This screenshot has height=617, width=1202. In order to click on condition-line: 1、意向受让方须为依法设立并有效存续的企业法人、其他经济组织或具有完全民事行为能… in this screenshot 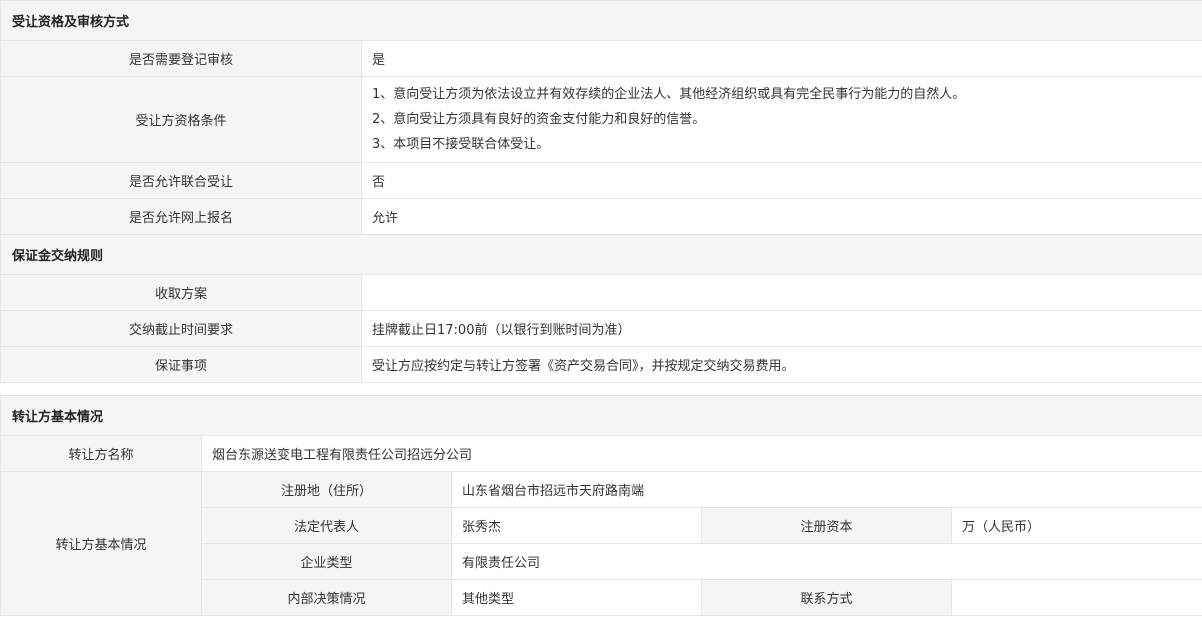, I will do `click(669, 94)`.